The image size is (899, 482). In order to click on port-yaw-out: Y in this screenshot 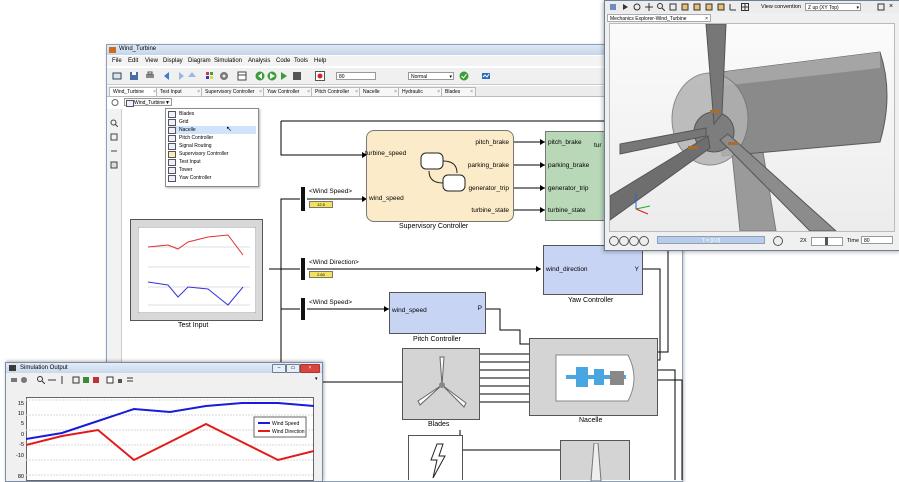, I will do `click(636, 269)`.